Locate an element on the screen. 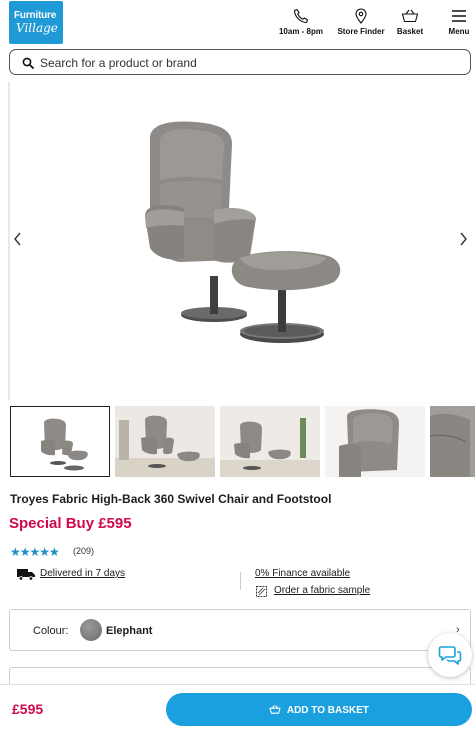 This screenshot has width=475, height=738. colour-swatch is located at coordinates (91, 630).